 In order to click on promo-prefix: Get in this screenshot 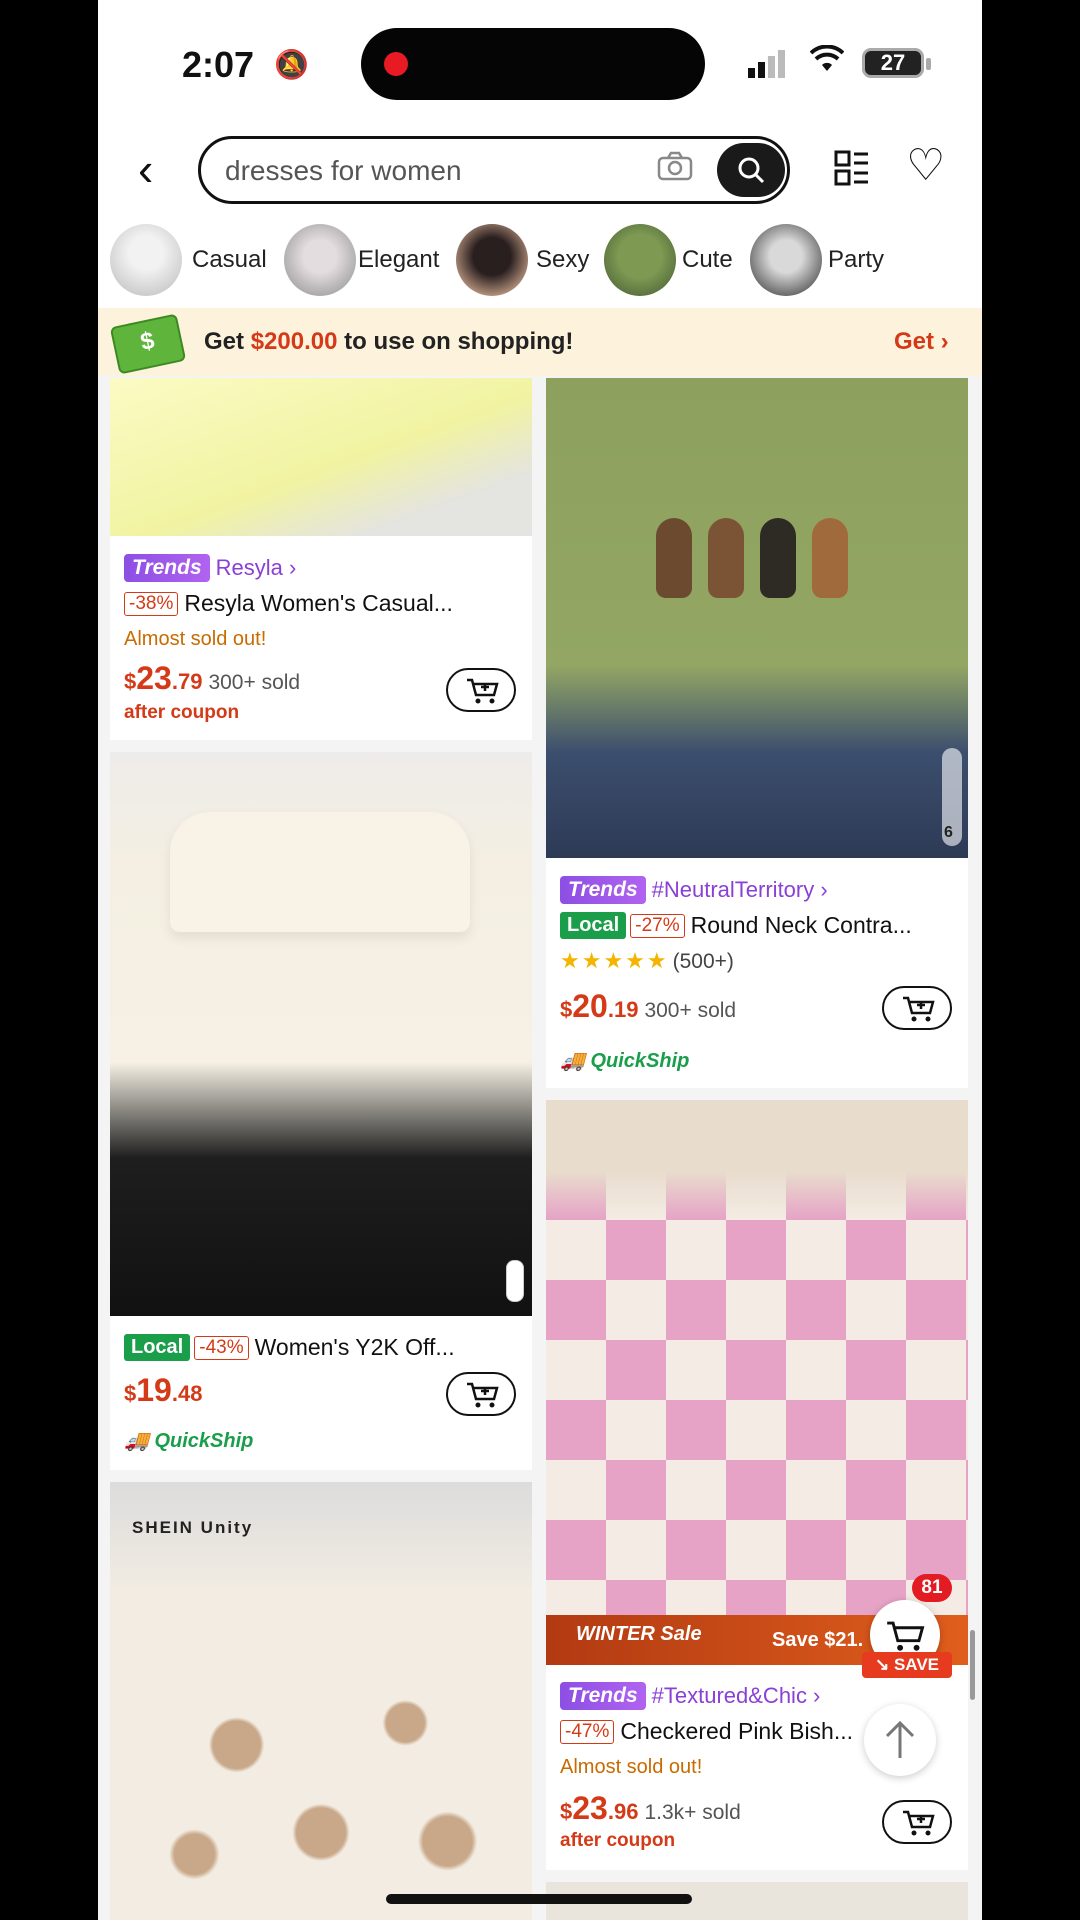, I will do `click(227, 341)`.